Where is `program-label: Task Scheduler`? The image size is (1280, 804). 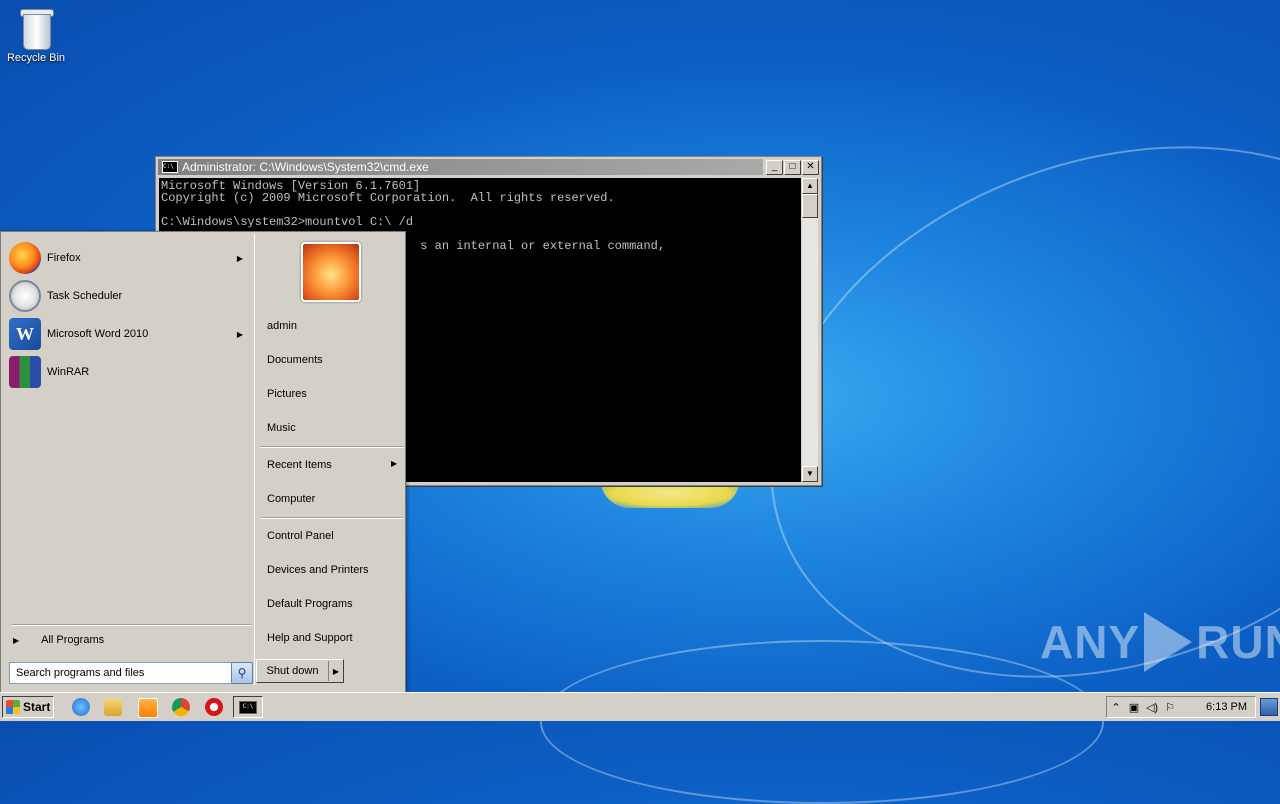
program-label: Task Scheduler is located at coordinates (85, 296).